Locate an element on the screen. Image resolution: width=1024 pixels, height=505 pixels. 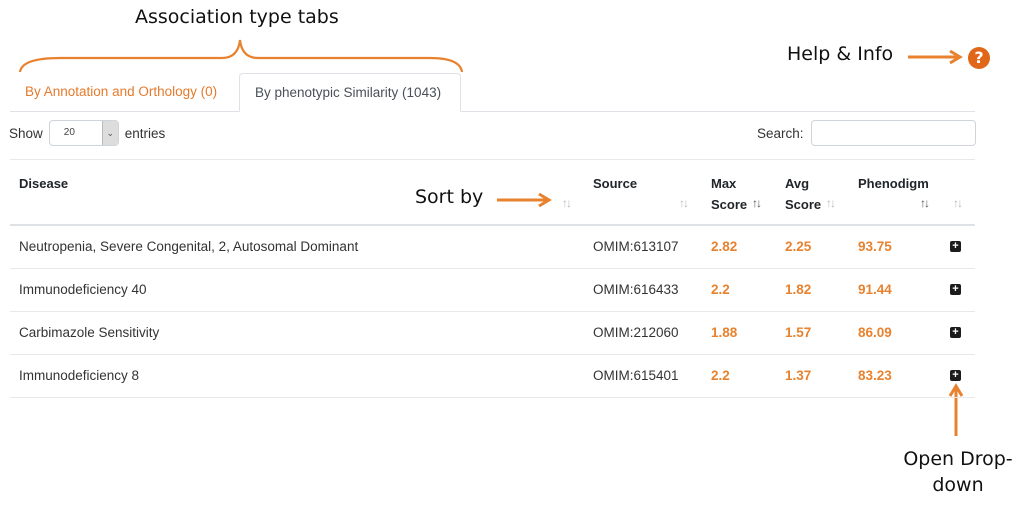
entries-label: entries is located at coordinates (145, 133).